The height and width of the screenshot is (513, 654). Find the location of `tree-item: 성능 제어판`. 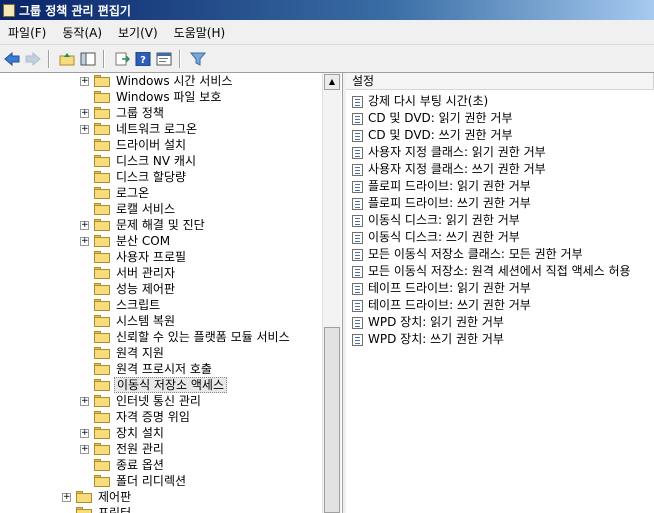

tree-item: 성능 제어판 is located at coordinates (161, 289).